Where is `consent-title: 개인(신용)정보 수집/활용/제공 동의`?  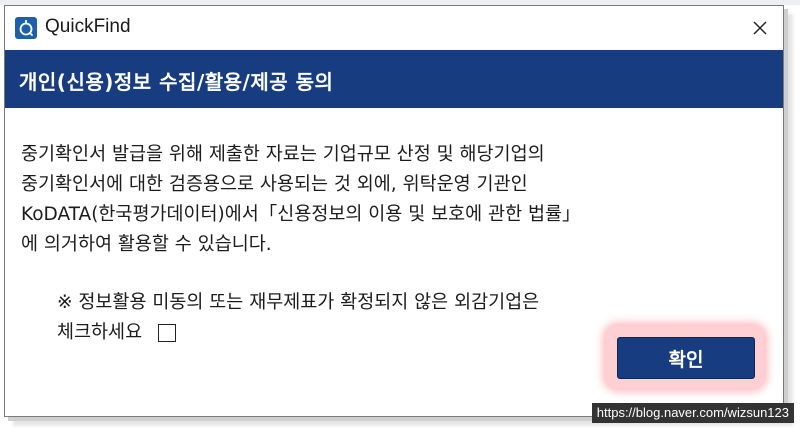 consent-title: 개인(신용)정보 수집/활용/제공 동의 is located at coordinates (176, 82).